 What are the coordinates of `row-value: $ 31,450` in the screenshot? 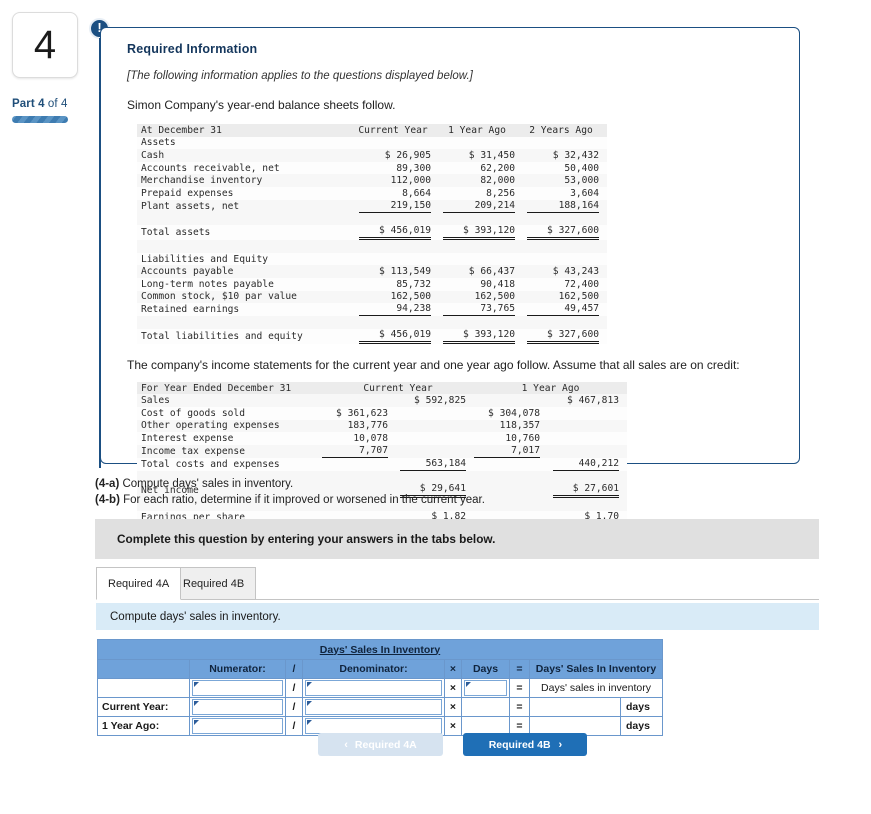 It's located at (481, 155).